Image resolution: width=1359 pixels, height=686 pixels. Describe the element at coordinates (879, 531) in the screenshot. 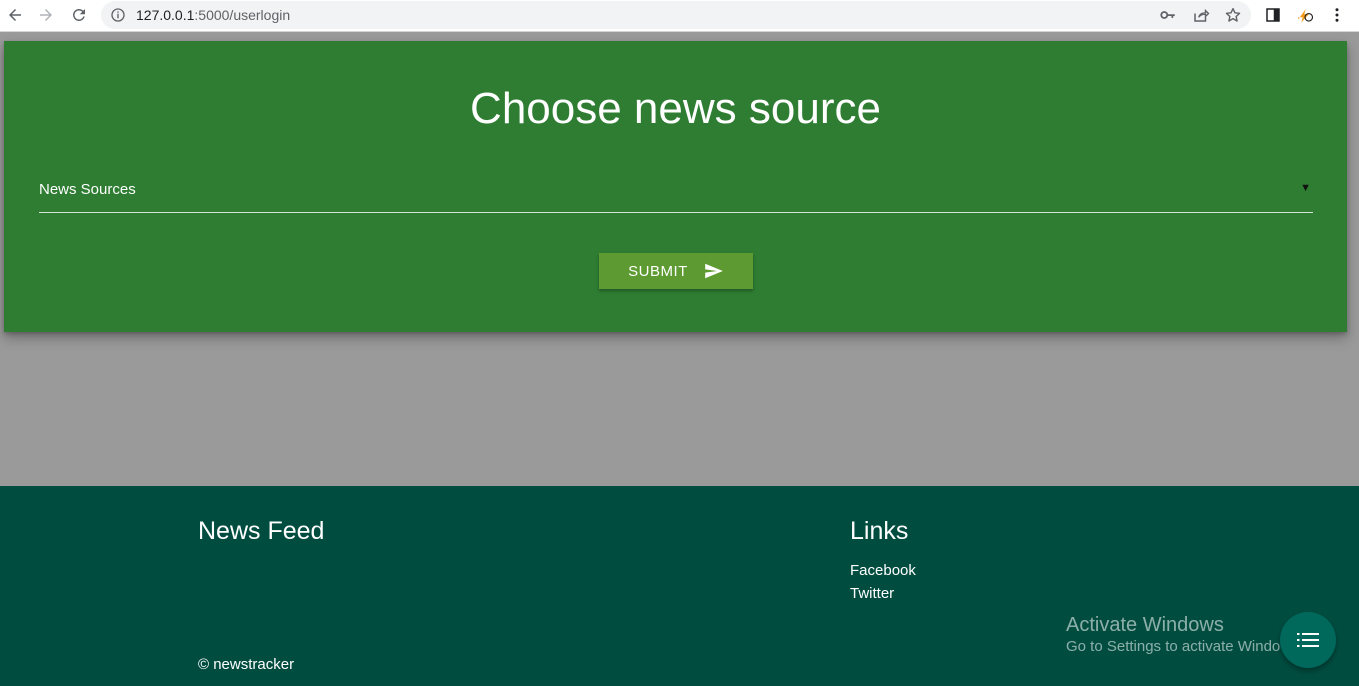

I see `footer-links-heading: Links` at that location.